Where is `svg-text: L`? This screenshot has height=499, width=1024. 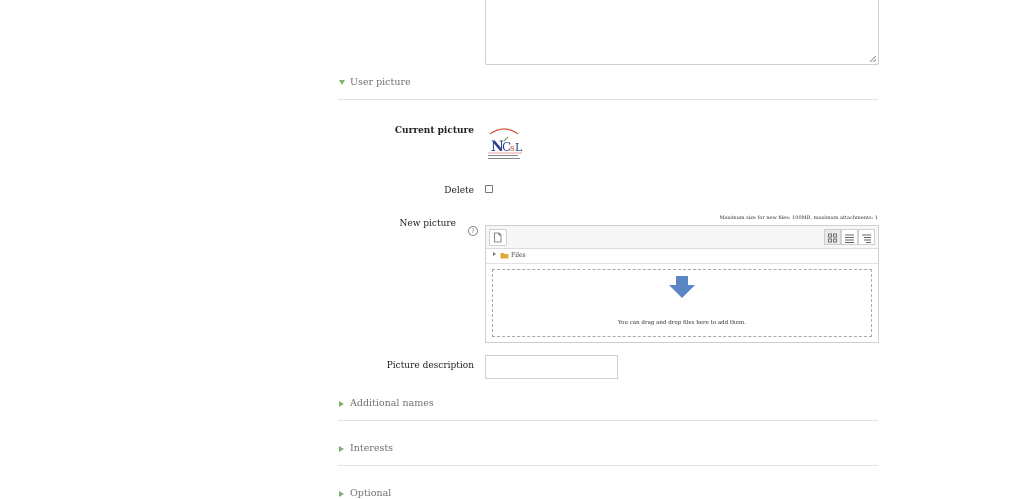 svg-text: L is located at coordinates (519, 147).